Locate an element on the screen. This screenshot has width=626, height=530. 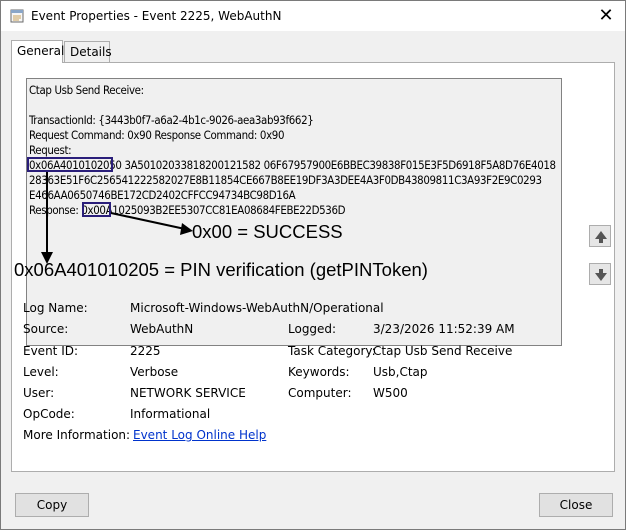
logged-value: 3/23/2026 11:52:39 AM is located at coordinates (444, 329).